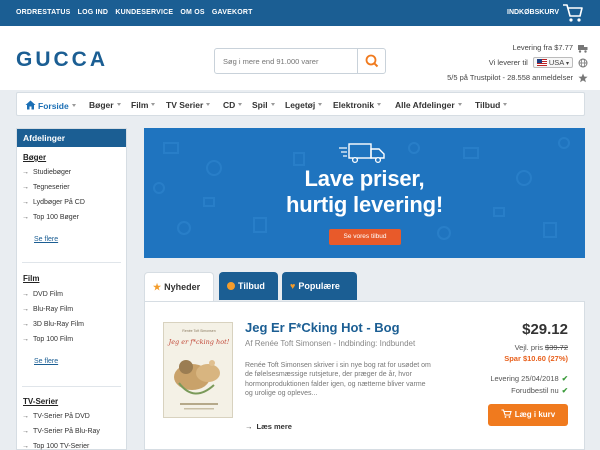 The height and width of the screenshot is (450, 600). What do you see at coordinates (322, 327) in the screenshot?
I see `product-title: Jeg Er F*Cking Hot - Bog` at bounding box center [322, 327].